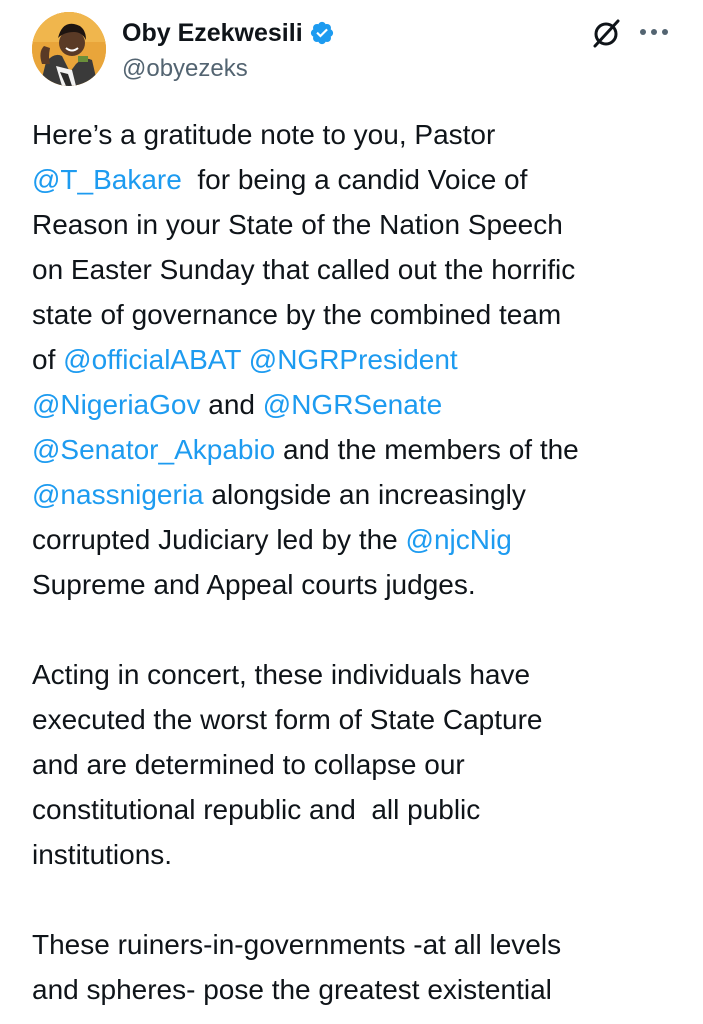  I want to click on tweet-text-segment, so click(245, 359).